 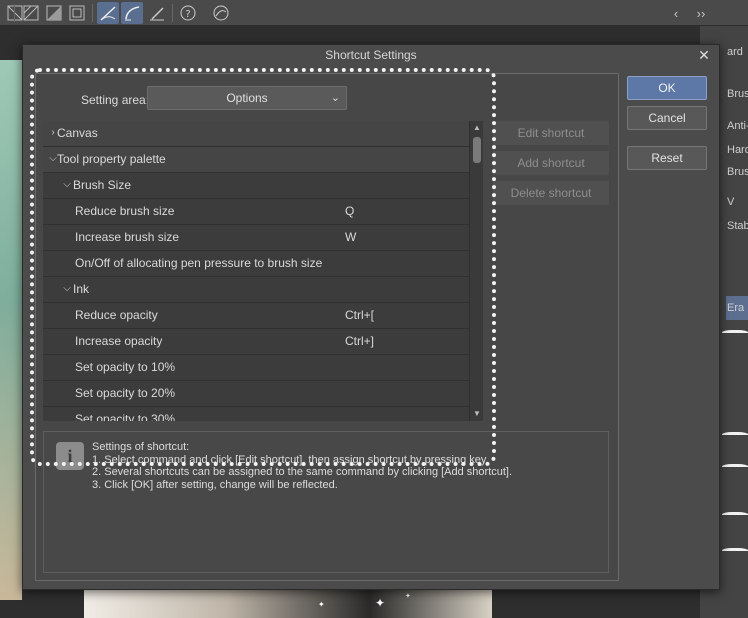 What do you see at coordinates (157, 13) in the screenshot?
I see `ruler-pen-icon` at bounding box center [157, 13].